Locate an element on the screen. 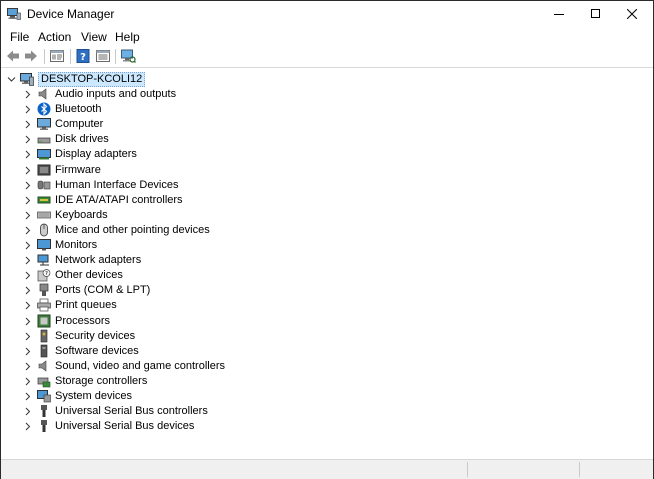  usb-device-icon is located at coordinates (44, 426).